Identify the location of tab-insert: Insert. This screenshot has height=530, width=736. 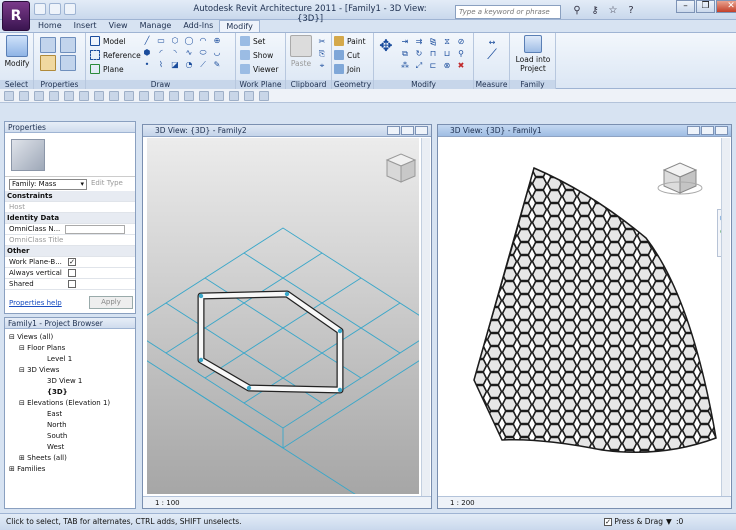
(85, 26).